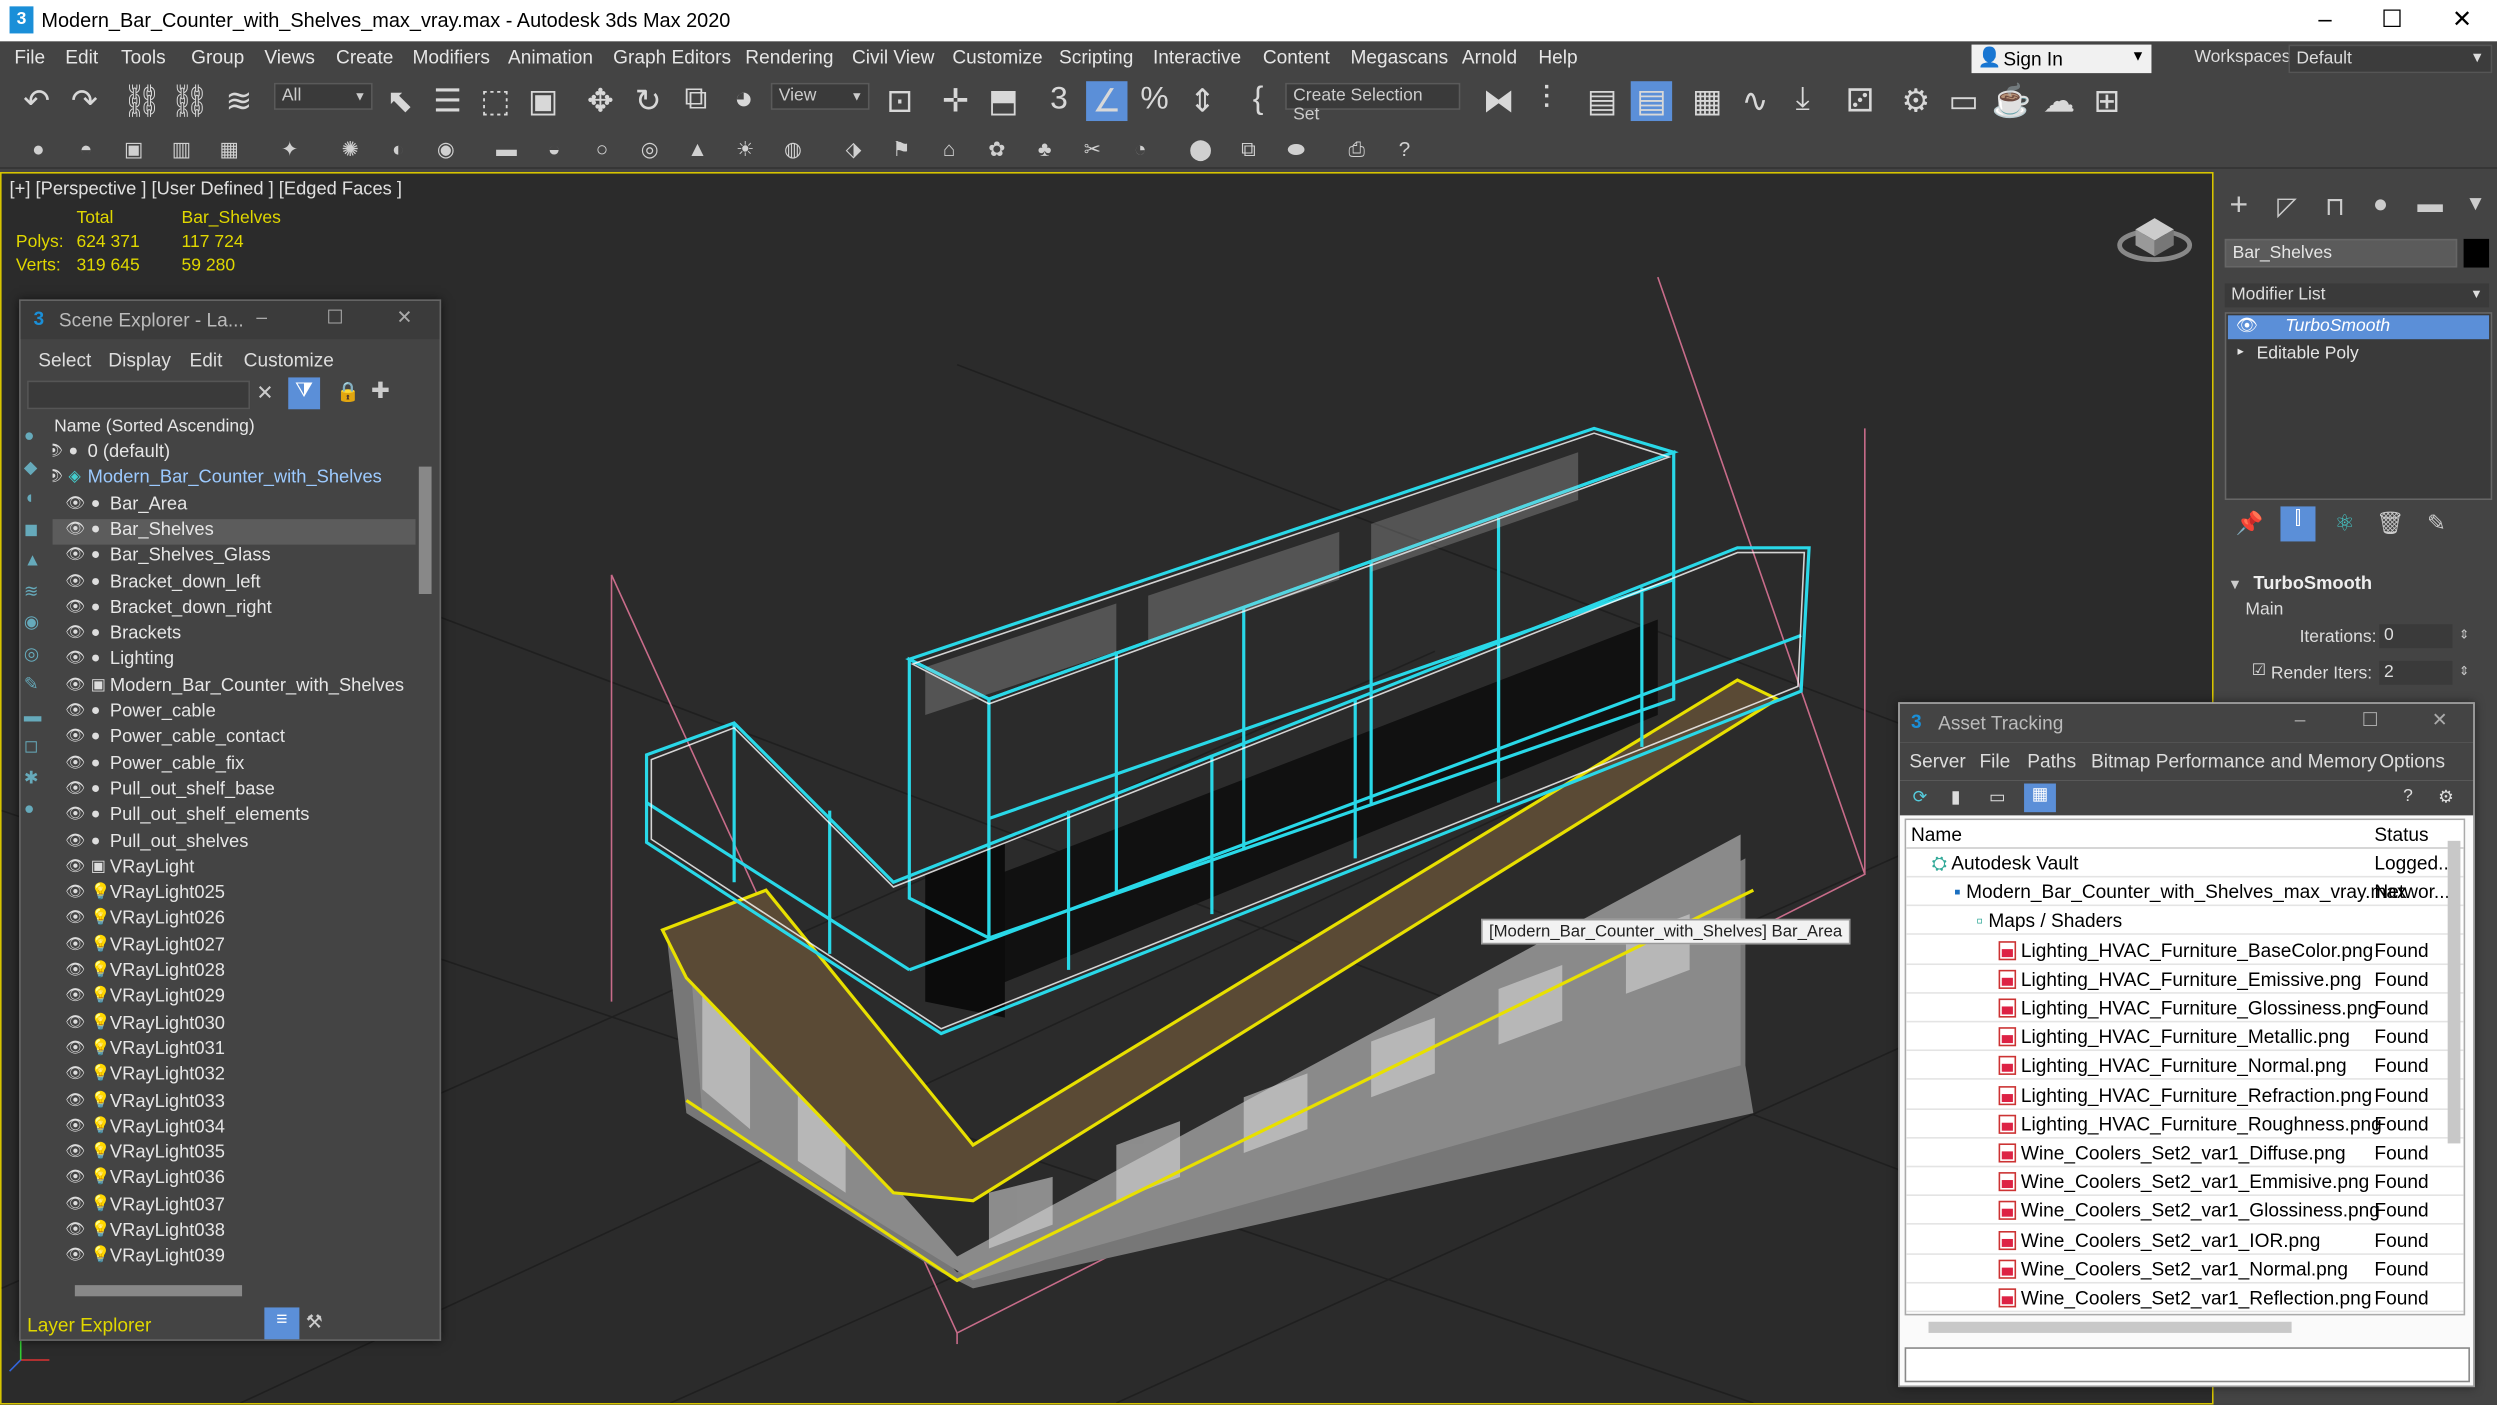 Image resolution: width=2497 pixels, height=1405 pixels. What do you see at coordinates (323, 96) in the screenshot?
I see `selection-filter-dropdown: All ▼` at bounding box center [323, 96].